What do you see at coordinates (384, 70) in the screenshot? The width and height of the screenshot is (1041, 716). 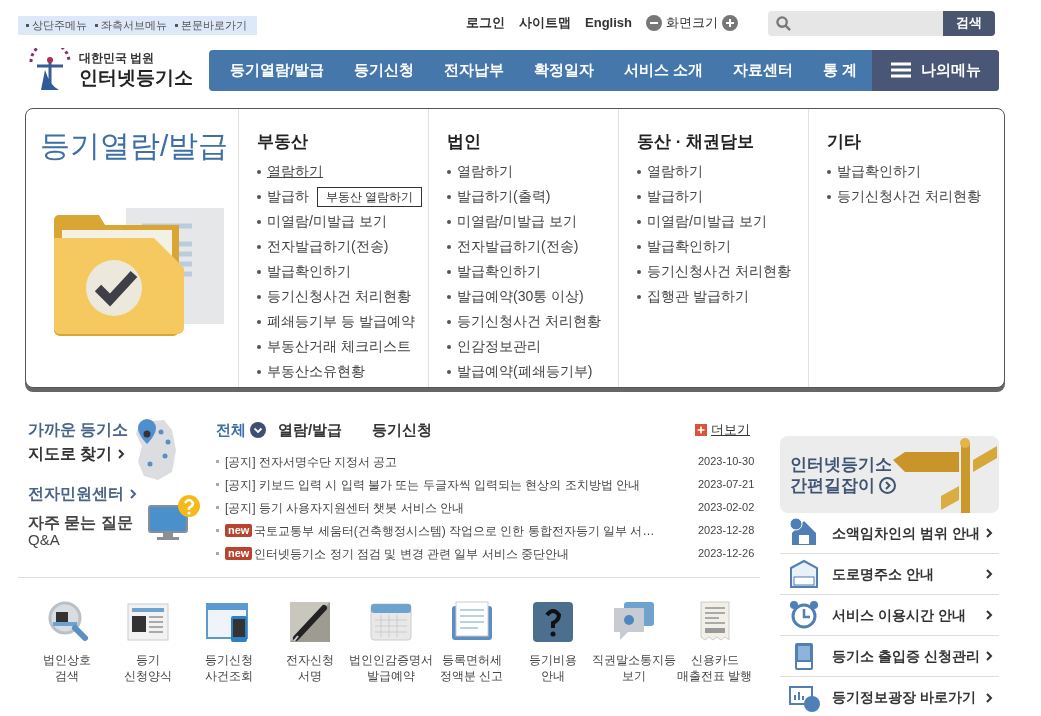 I see `nav-item: 등기신청` at bounding box center [384, 70].